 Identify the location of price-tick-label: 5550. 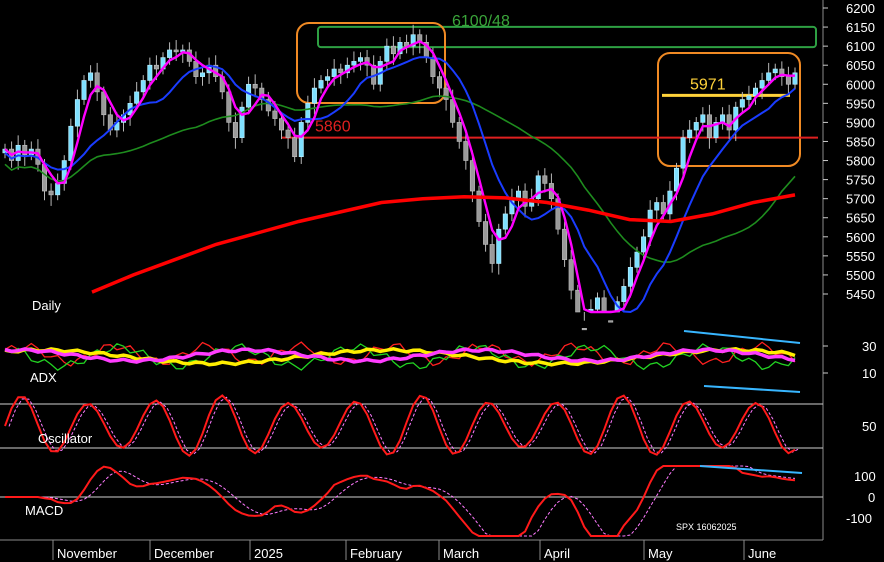
(860, 256).